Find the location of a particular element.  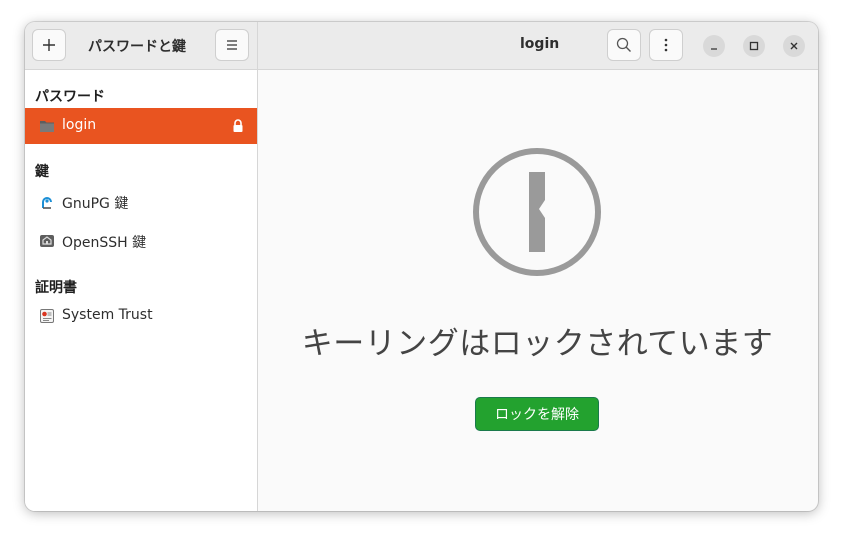

sidebar-item-system-trust: System Trust is located at coordinates (141, 316).